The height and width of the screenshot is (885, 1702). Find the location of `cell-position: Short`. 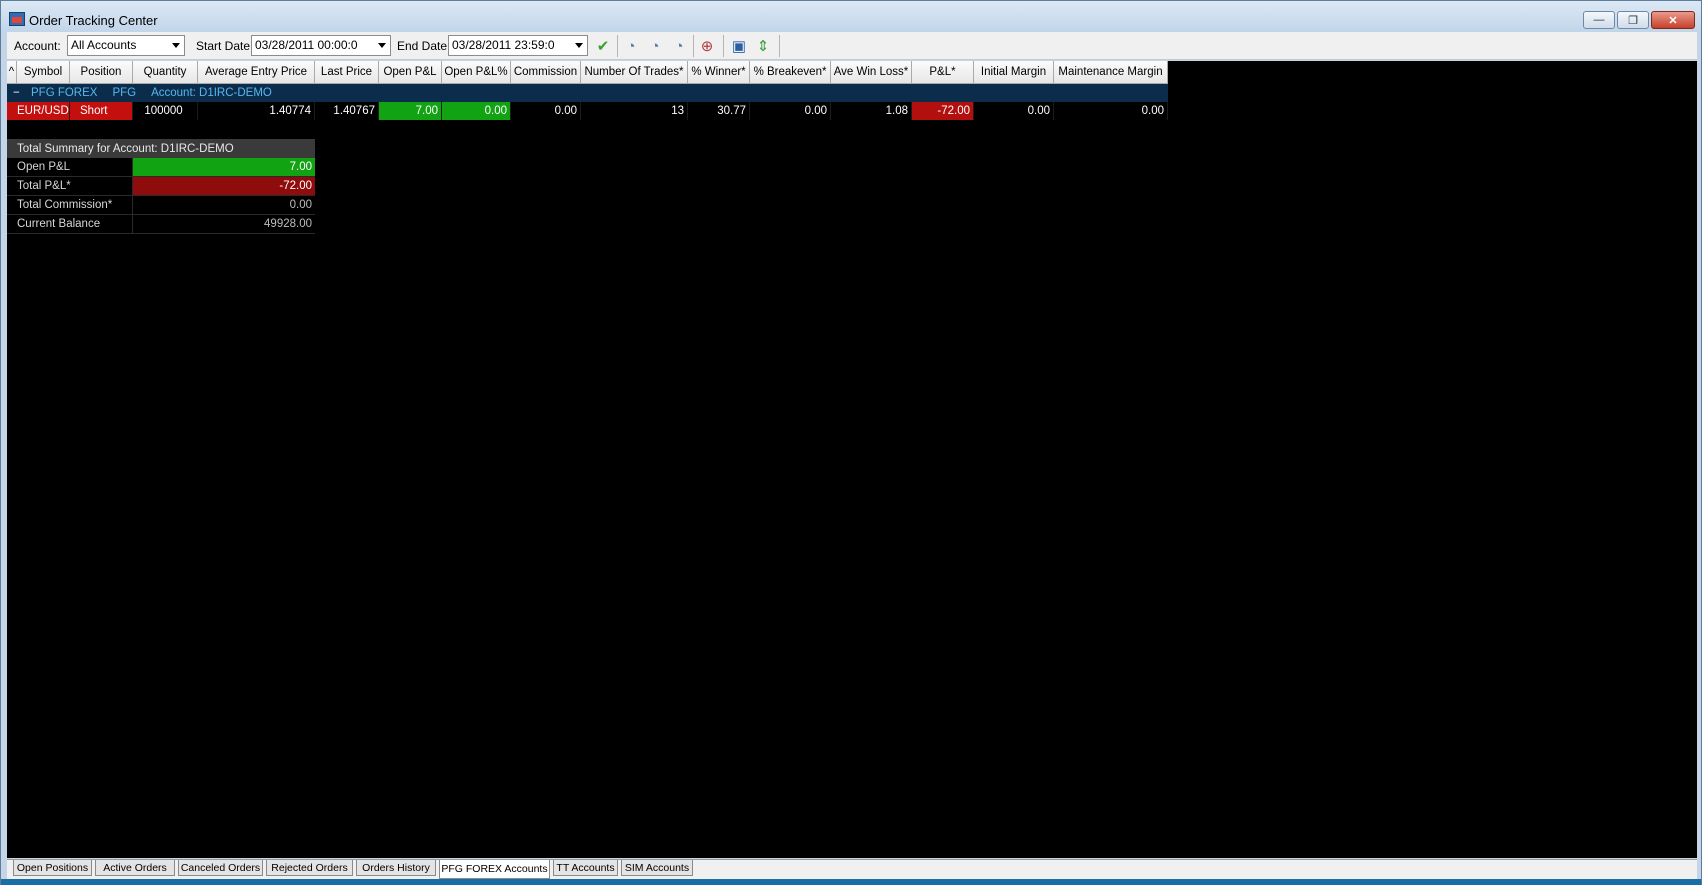

cell-position: Short is located at coordinates (101, 111).